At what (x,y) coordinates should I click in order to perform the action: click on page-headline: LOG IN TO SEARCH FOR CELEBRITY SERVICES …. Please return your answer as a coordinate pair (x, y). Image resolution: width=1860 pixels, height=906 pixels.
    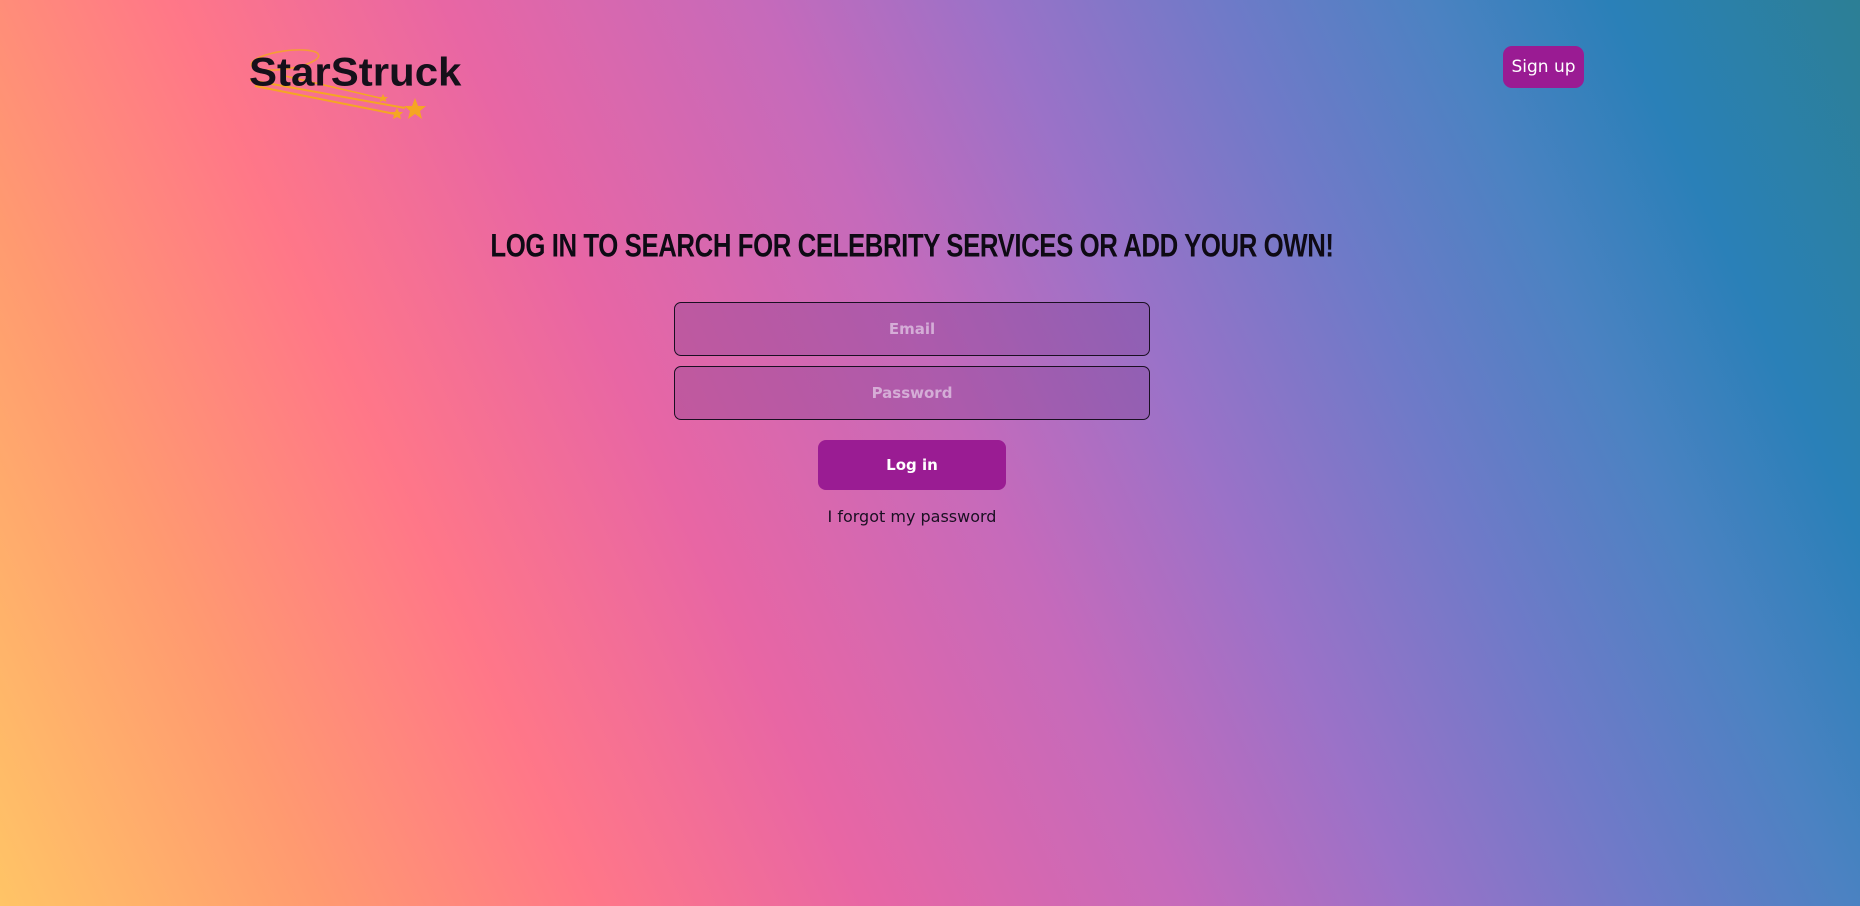
    Looking at the image, I should click on (912, 246).